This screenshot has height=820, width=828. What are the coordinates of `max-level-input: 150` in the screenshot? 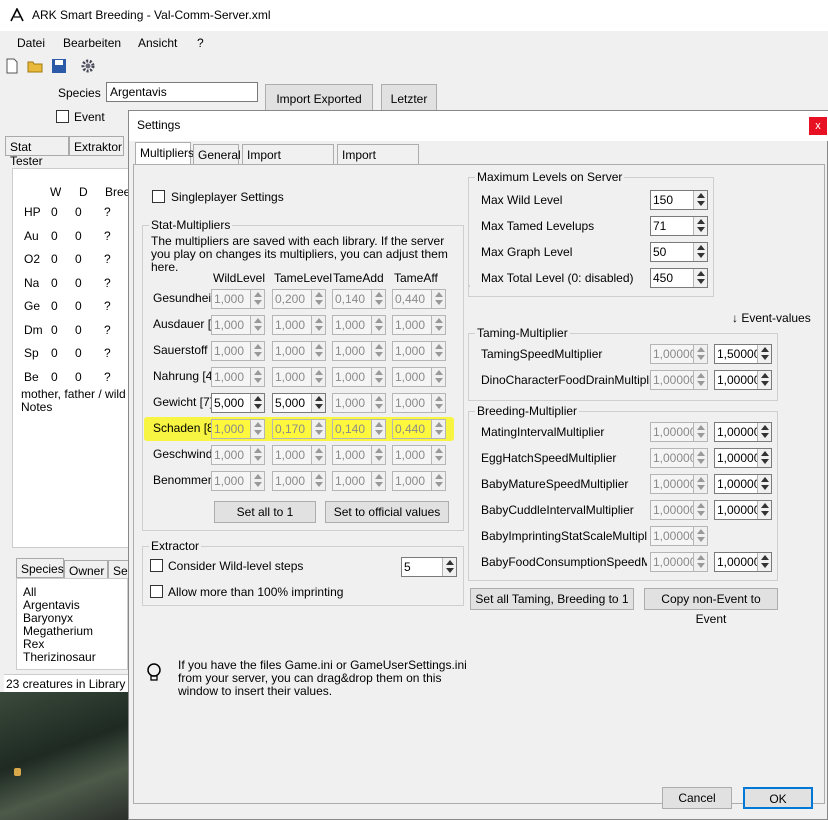 It's located at (679, 200).